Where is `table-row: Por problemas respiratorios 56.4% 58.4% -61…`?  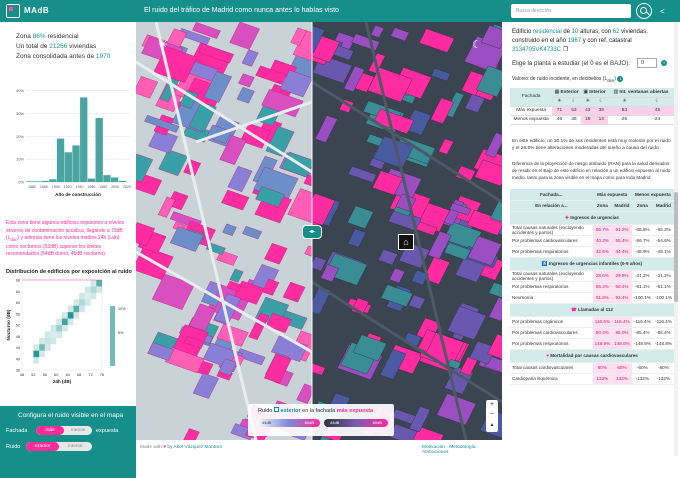
table-row: Por problemas respiratorios 56.4% 58.4% -61… is located at coordinates (592, 287).